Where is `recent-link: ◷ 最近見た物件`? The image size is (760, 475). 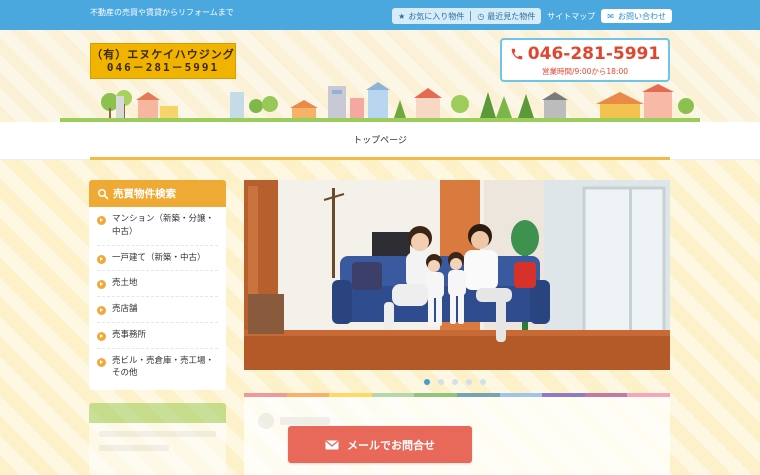 recent-link: ◷ 最近見た物件 is located at coordinates (506, 16).